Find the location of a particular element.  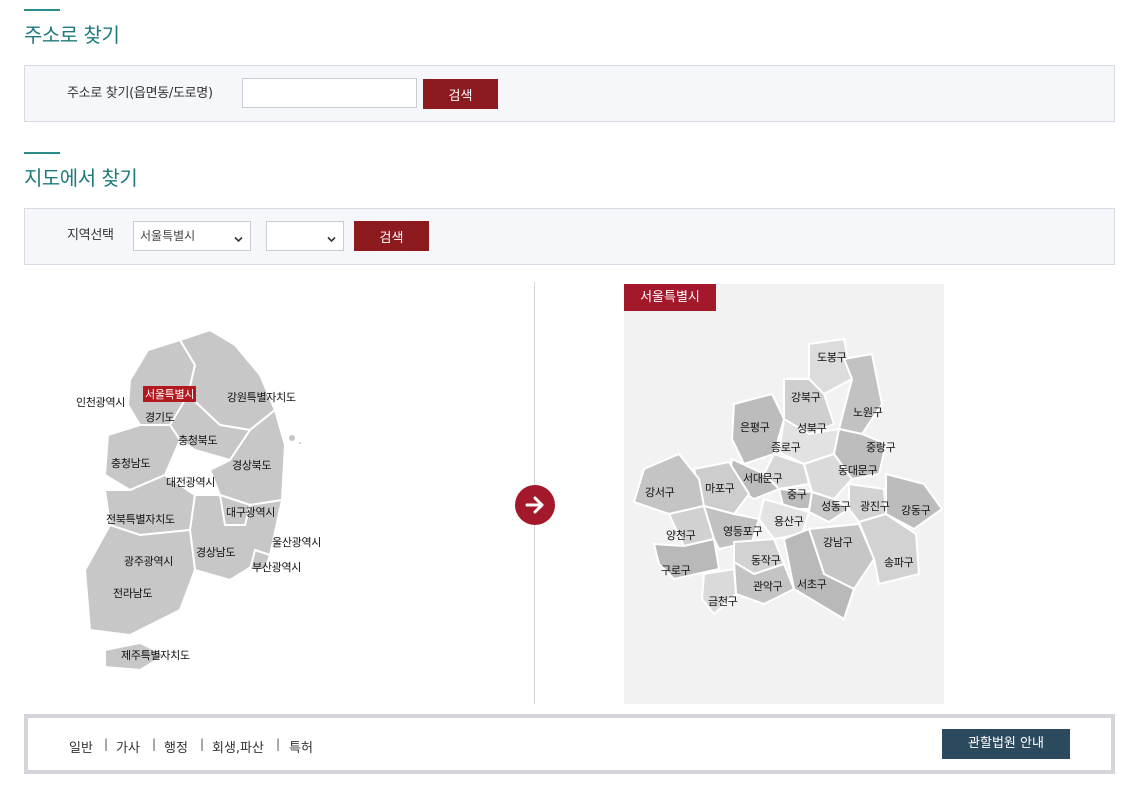

map-region-ulleung is located at coordinates (292, 438).